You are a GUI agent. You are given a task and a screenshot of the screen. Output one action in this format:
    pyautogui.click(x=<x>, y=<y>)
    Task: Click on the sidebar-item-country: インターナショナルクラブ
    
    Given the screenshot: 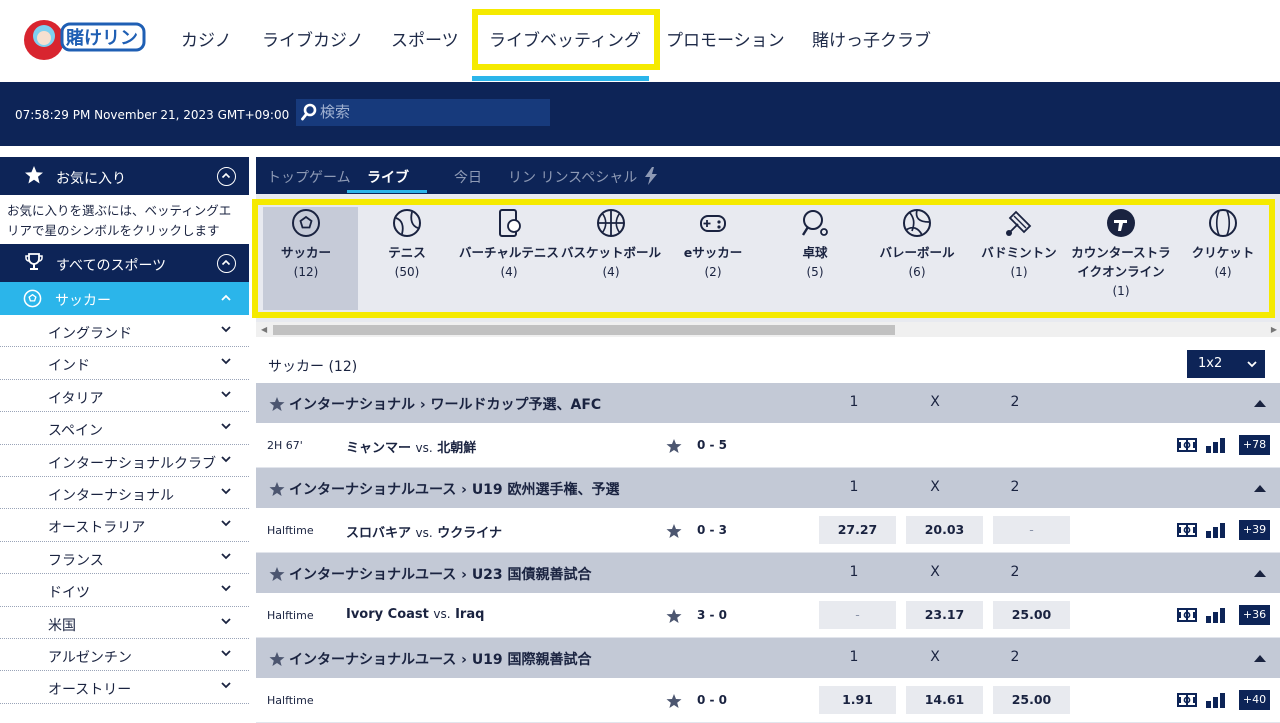 What is the action you would take?
    pyautogui.click(x=124, y=461)
    